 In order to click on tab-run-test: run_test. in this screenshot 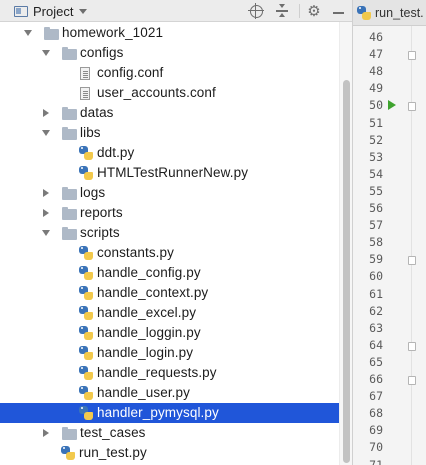, I will do `click(390, 13)`.